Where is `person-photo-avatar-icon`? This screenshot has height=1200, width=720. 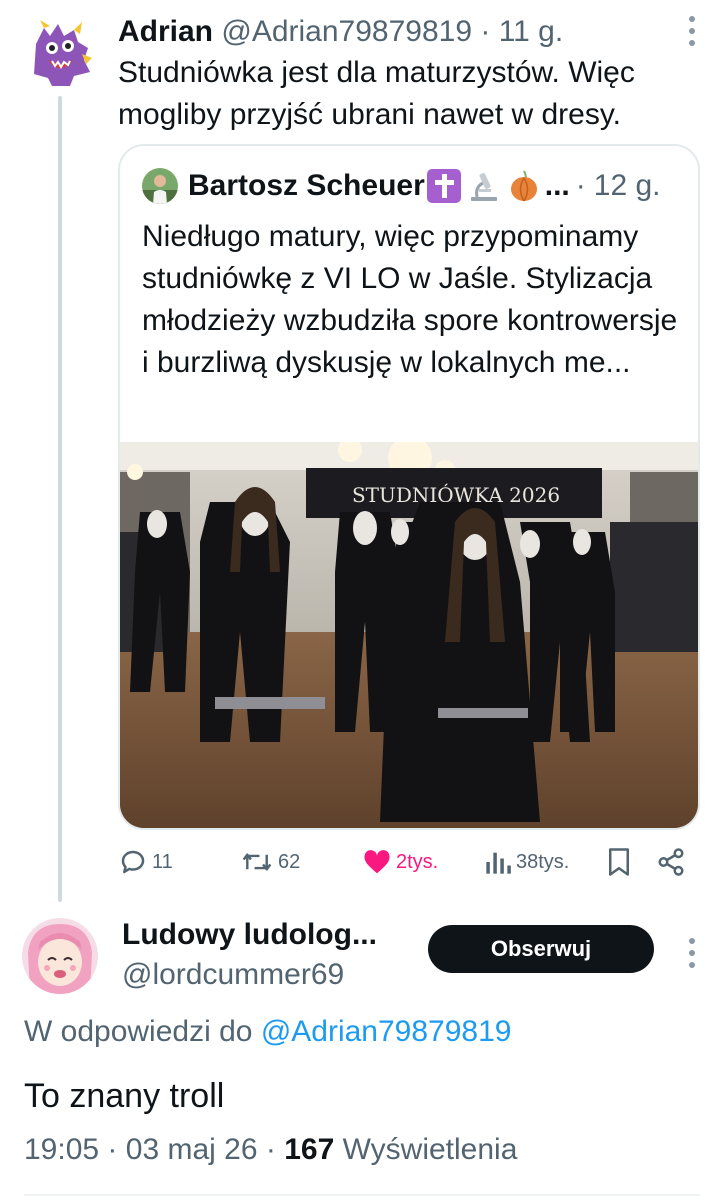 person-photo-avatar-icon is located at coordinates (160, 186).